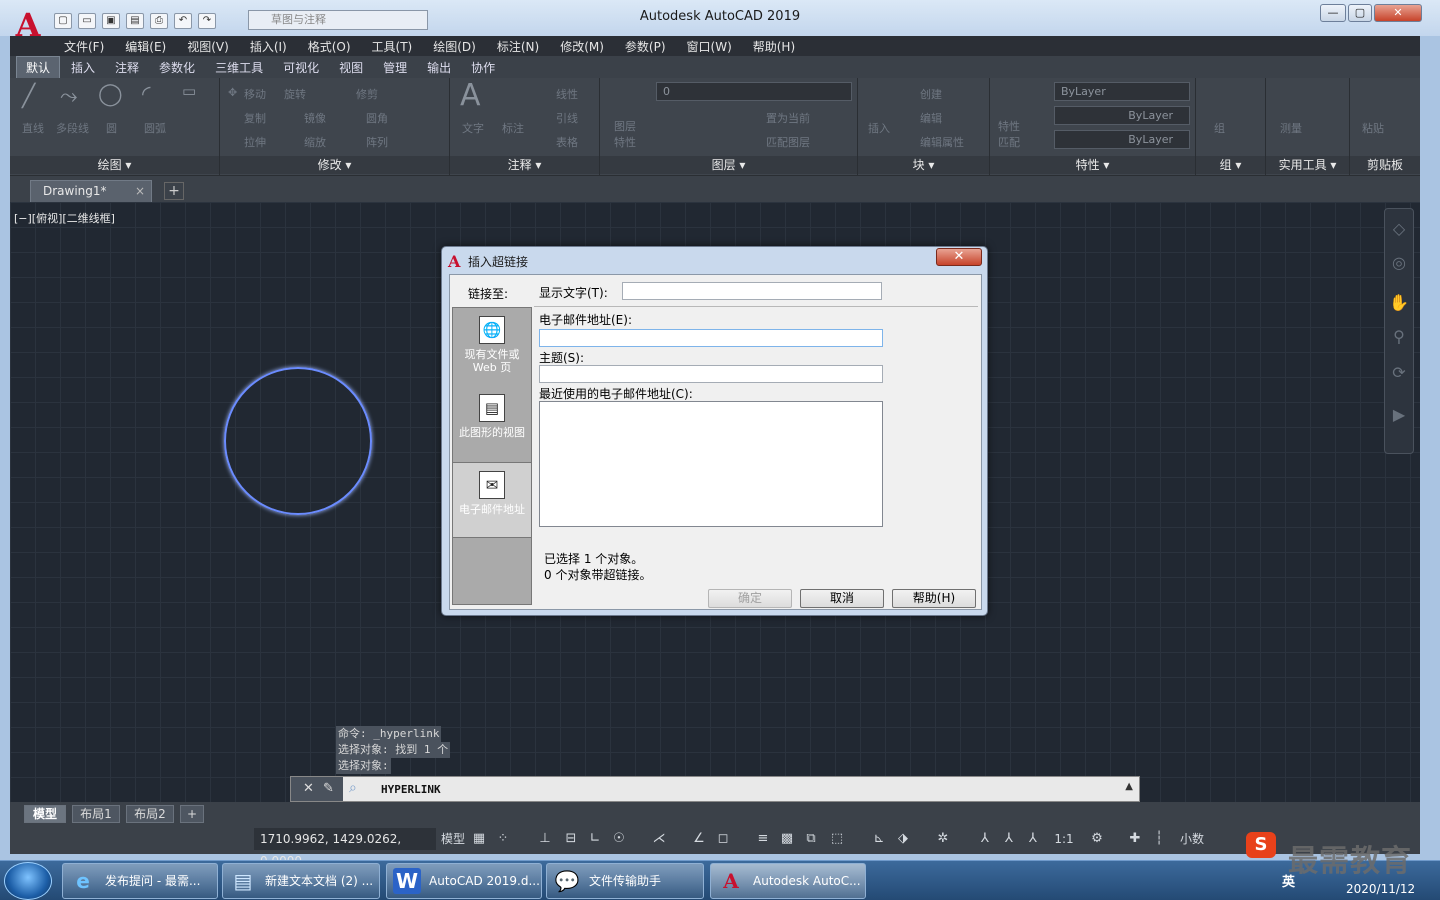 This screenshot has width=1440, height=900. What do you see at coordinates (461, 46) in the screenshot?
I see `menu-draw: 绘图(D)` at bounding box center [461, 46].